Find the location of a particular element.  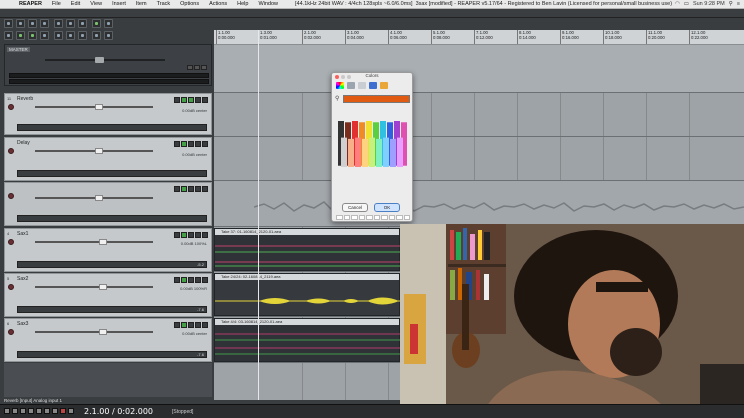

menu-actions: Actions is located at coordinates (218, 4).